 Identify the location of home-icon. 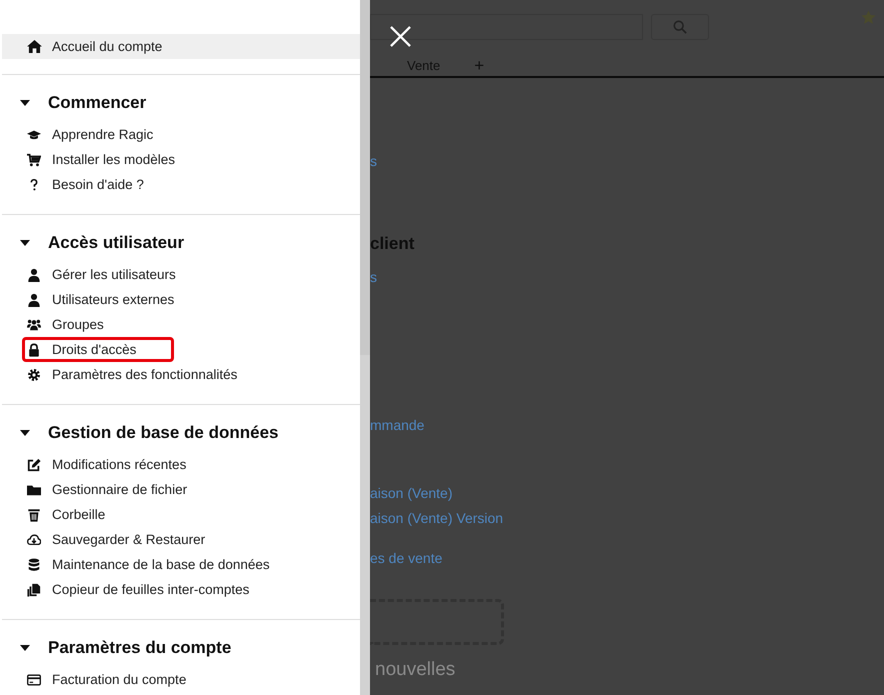
(34, 46).